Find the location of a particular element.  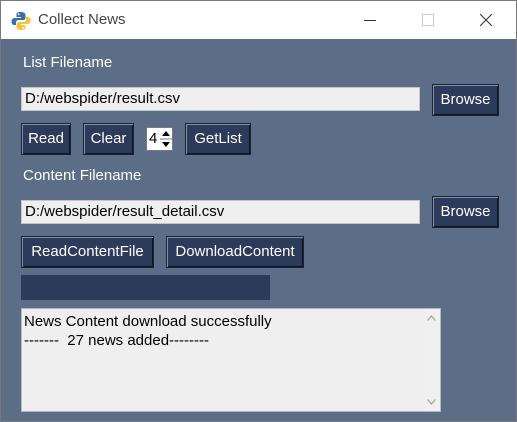

log-line-2: ------- 27 news added-------- is located at coordinates (117, 340).